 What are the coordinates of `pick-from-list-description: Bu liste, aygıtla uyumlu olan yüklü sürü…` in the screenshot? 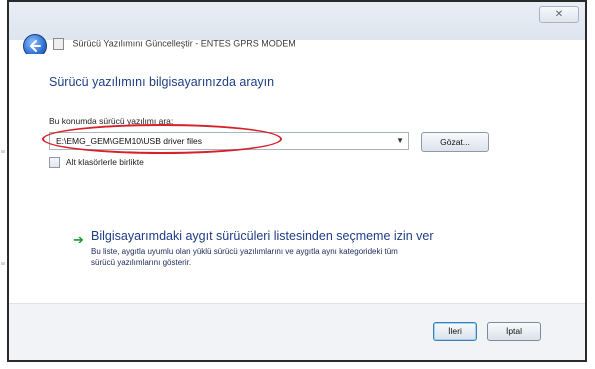 It's located at (311, 257).